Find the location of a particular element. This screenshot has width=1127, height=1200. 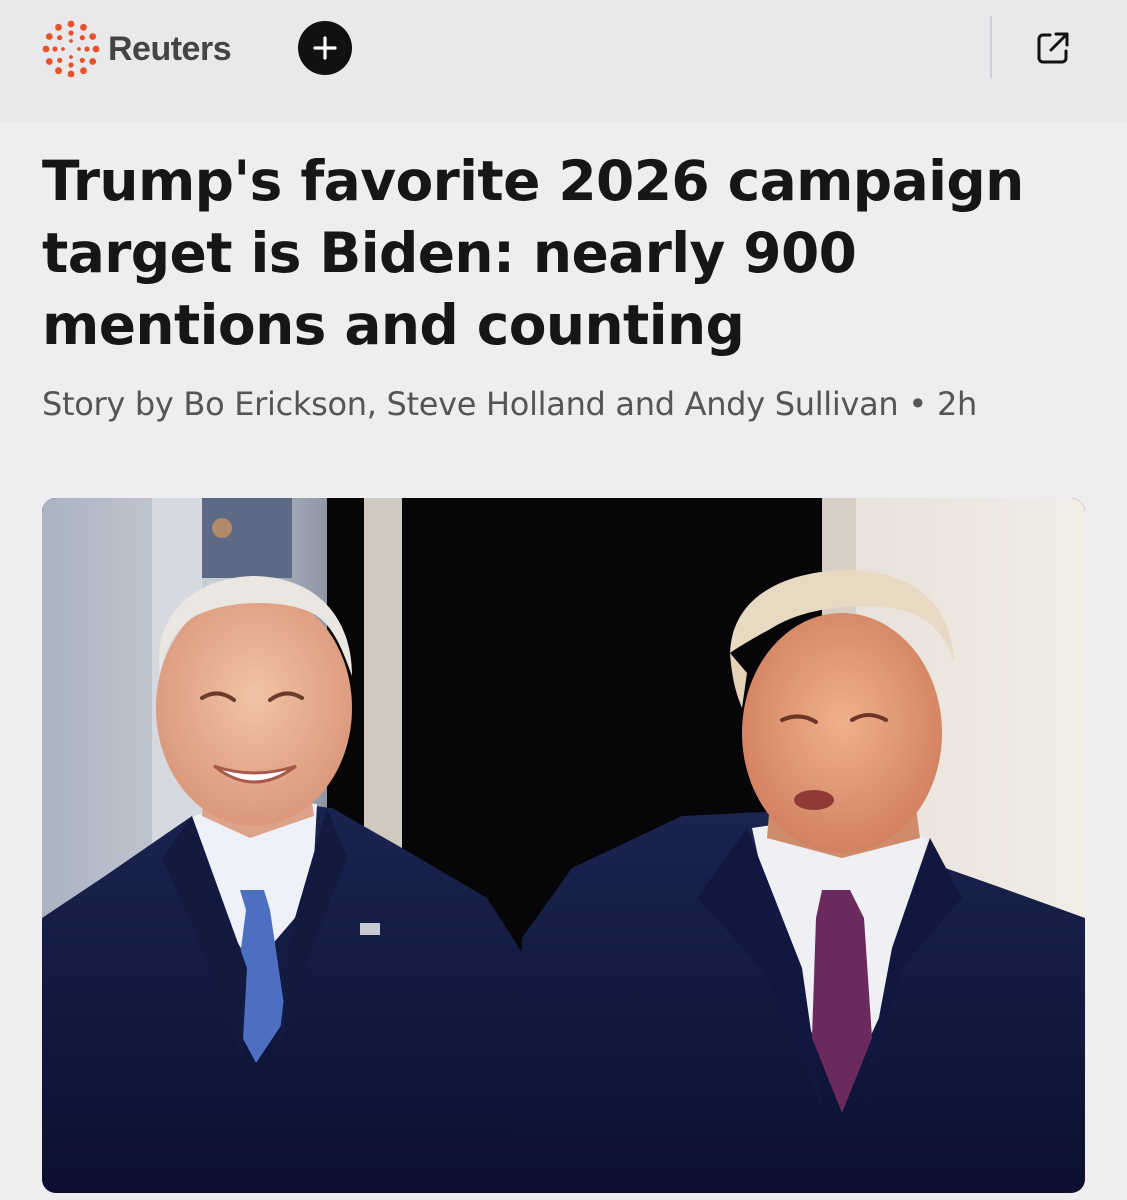

open-in-browser-button is located at coordinates (1053, 48).